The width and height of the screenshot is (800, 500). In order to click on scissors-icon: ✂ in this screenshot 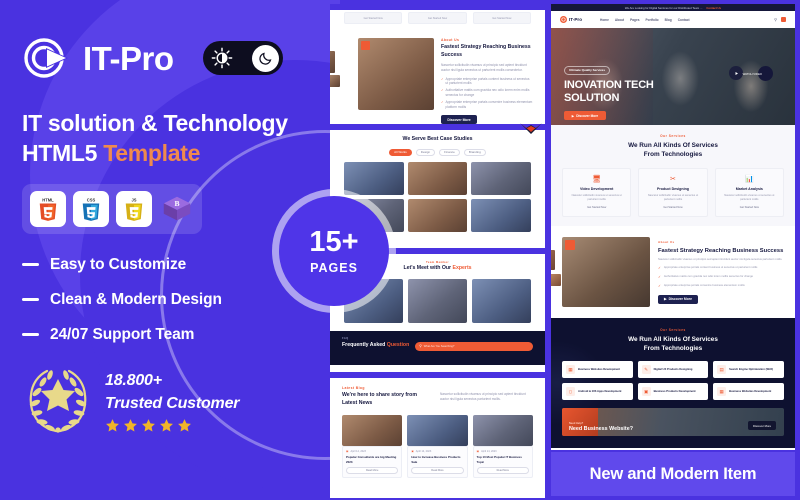, I will do `click(673, 179)`.